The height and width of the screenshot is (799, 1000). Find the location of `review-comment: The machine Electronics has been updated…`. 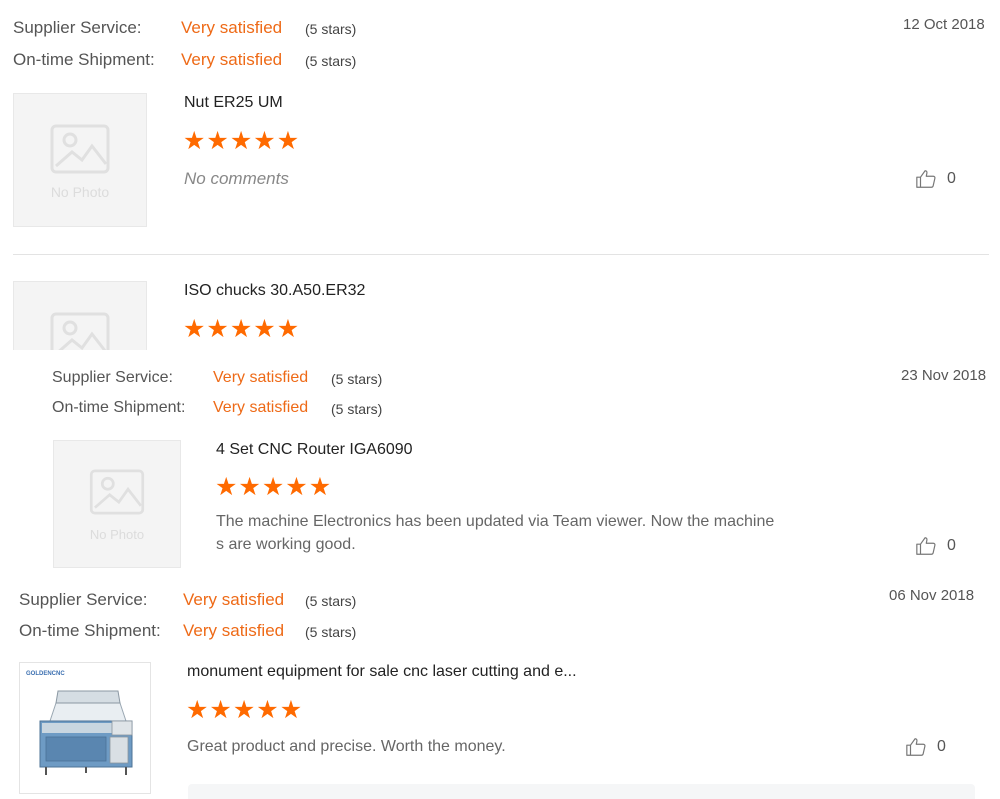

review-comment: The machine Electronics has been updated… is located at coordinates (536, 533).